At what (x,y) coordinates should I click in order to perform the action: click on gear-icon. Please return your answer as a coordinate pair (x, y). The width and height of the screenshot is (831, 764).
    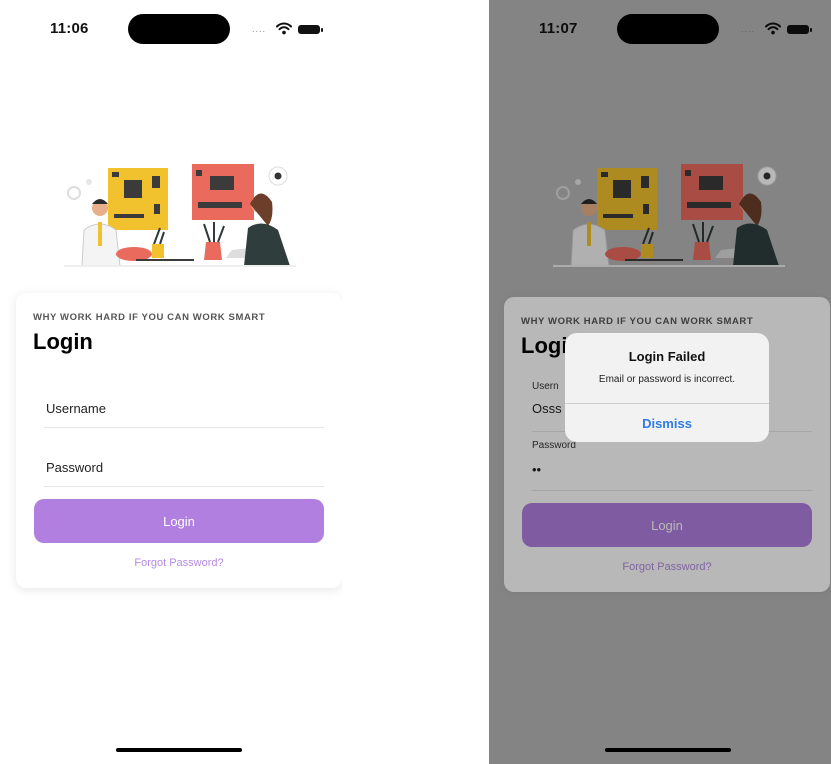
    Looking at the image, I should click on (278, 176).